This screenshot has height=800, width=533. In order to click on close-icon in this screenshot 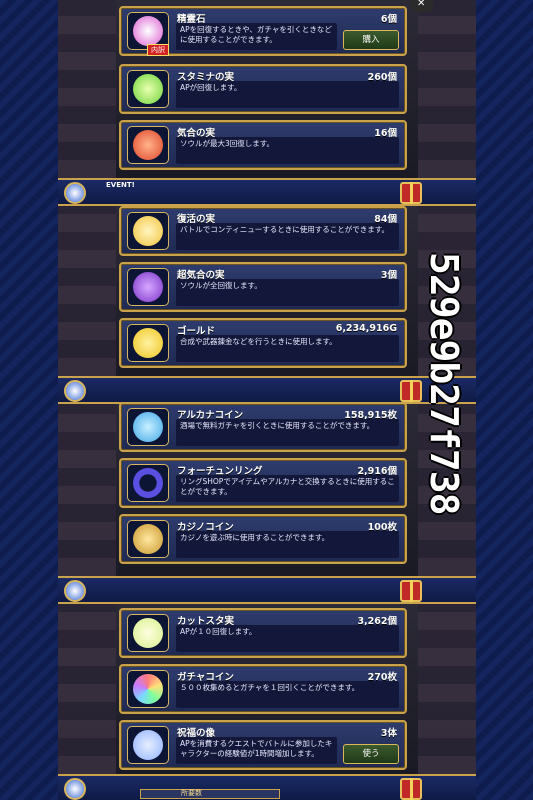, I will do `click(422, 6)`.